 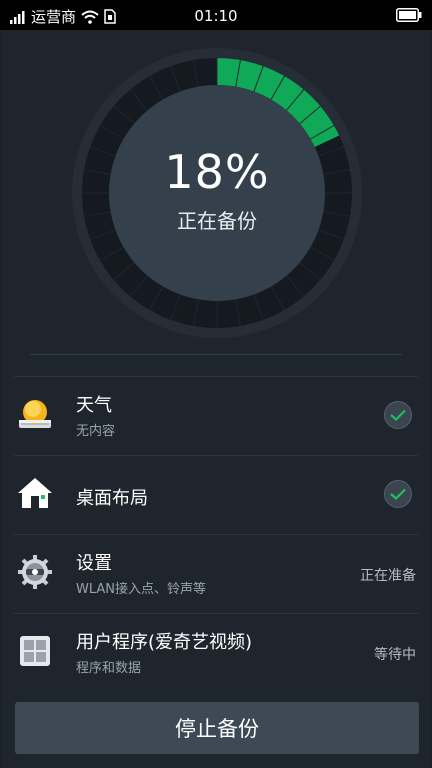 I want to click on status-bar: 运营商 01:10, so click(x=216, y=15).